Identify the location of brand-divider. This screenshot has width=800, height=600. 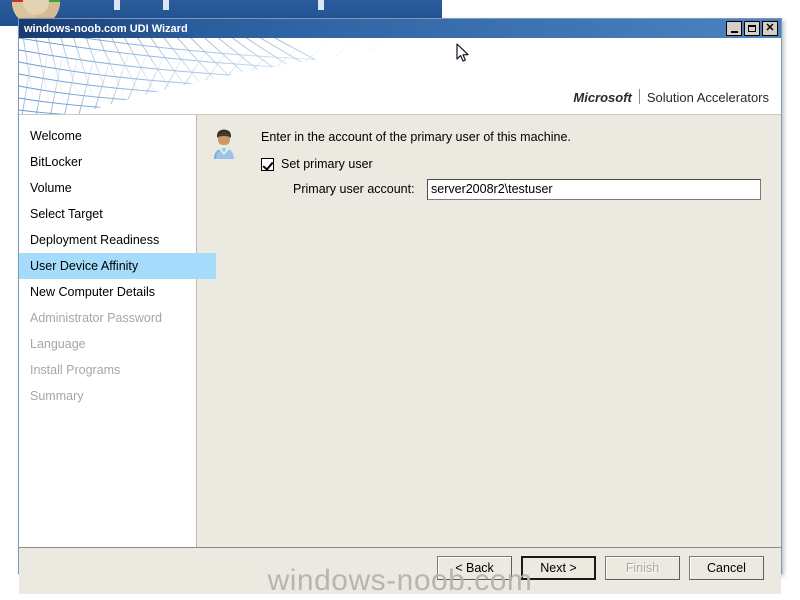
(639, 96).